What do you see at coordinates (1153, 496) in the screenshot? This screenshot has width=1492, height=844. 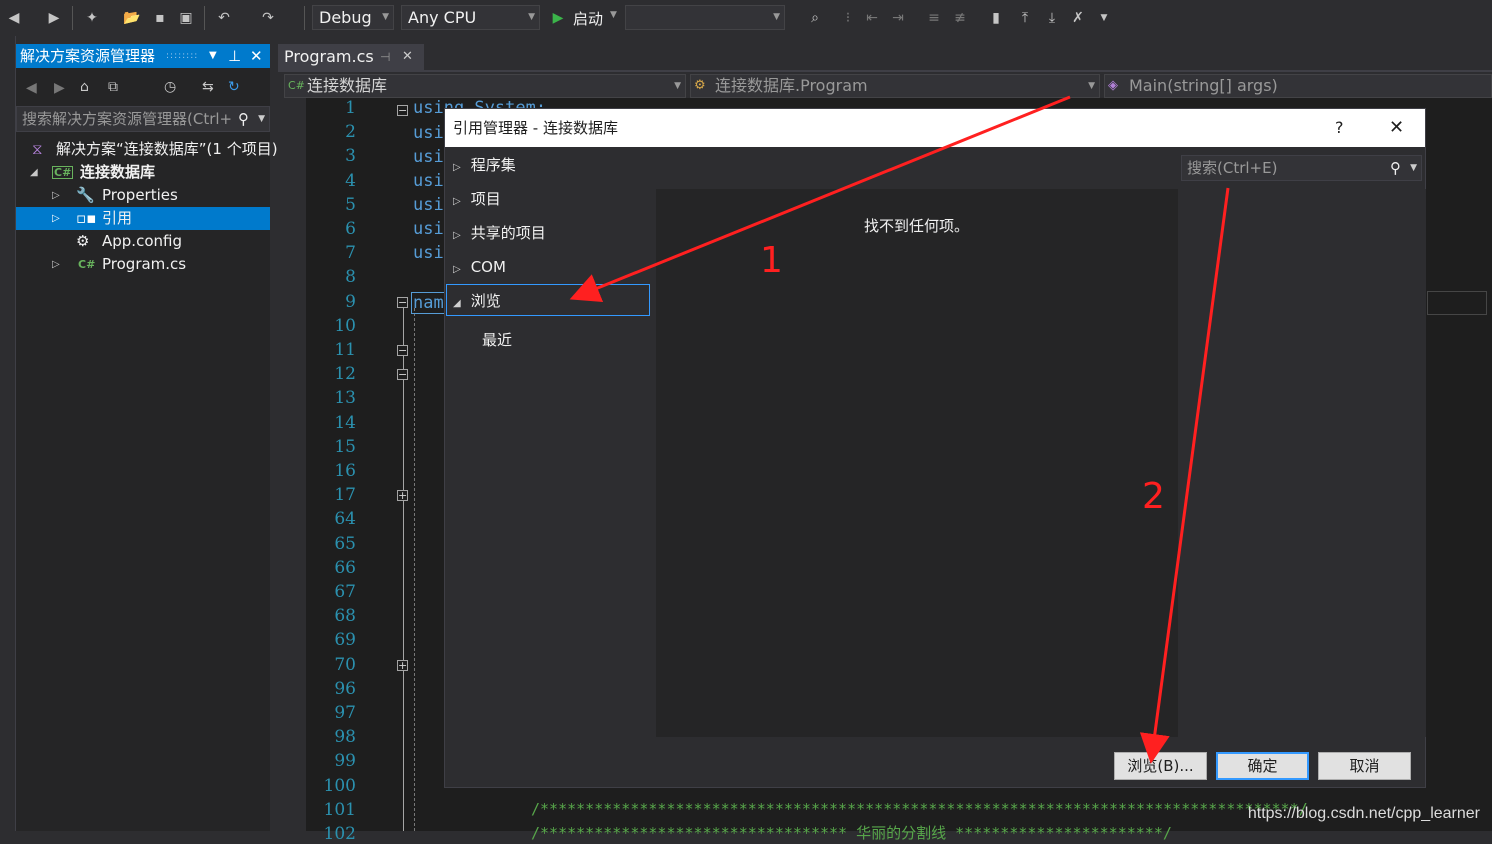 I see `annotation-label-2: 2` at bounding box center [1153, 496].